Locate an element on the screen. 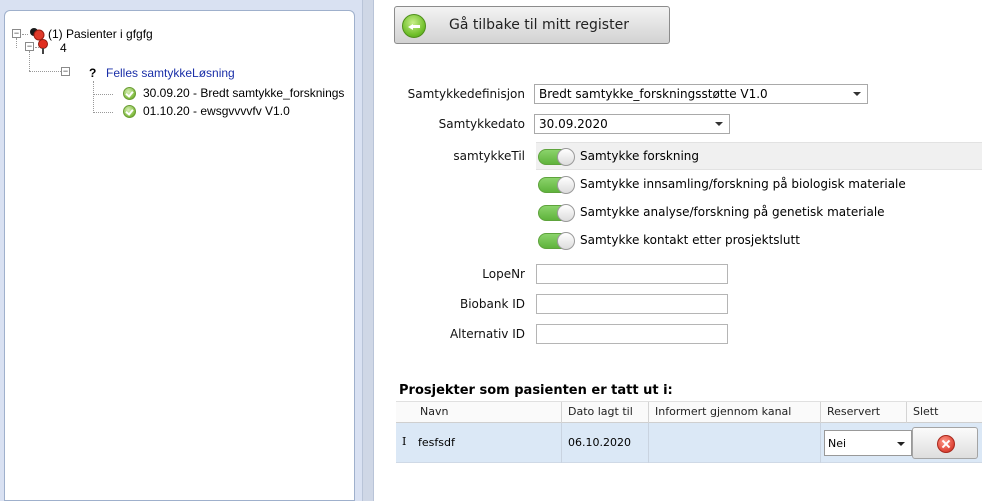  question-icon: ? is located at coordinates (93, 73).